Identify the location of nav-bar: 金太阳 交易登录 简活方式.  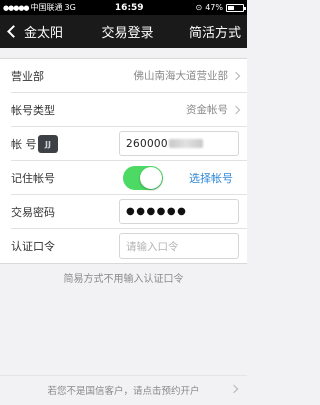
(123, 31).